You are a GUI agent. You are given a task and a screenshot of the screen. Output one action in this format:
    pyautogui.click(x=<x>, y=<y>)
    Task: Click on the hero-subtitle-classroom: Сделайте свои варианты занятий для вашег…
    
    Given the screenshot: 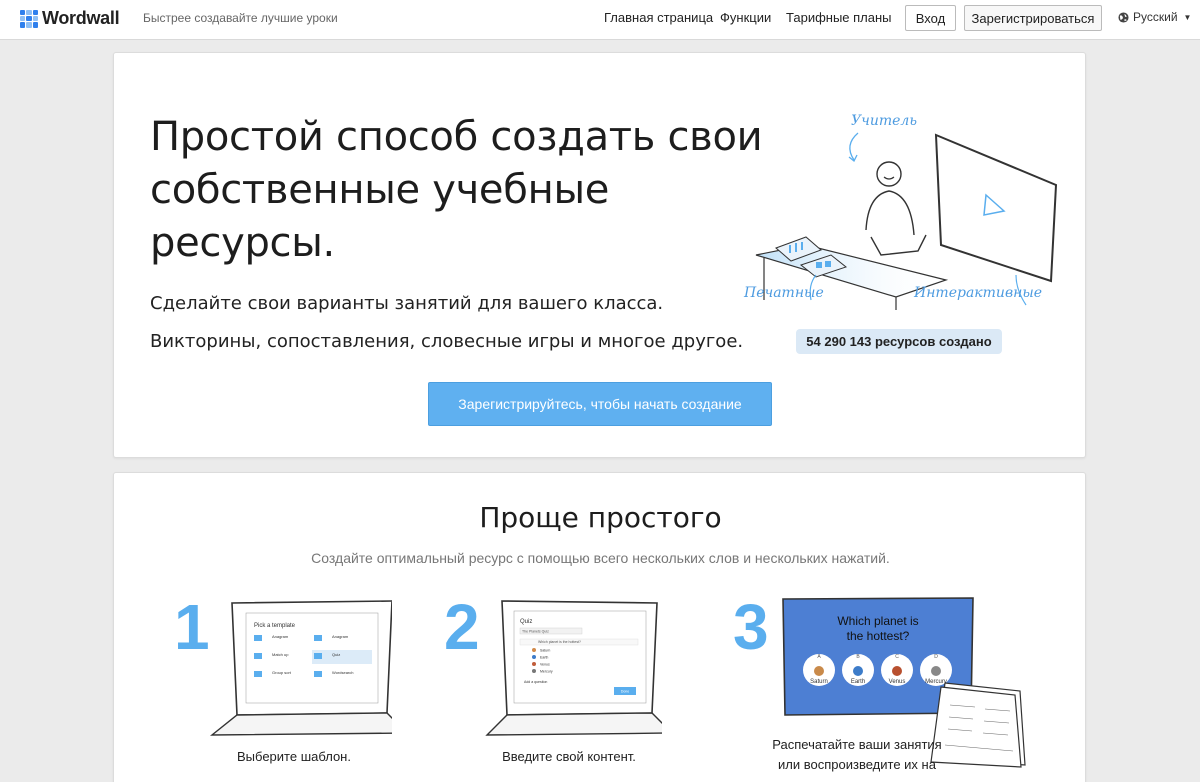 What is the action you would take?
    pyautogui.click(x=407, y=303)
    